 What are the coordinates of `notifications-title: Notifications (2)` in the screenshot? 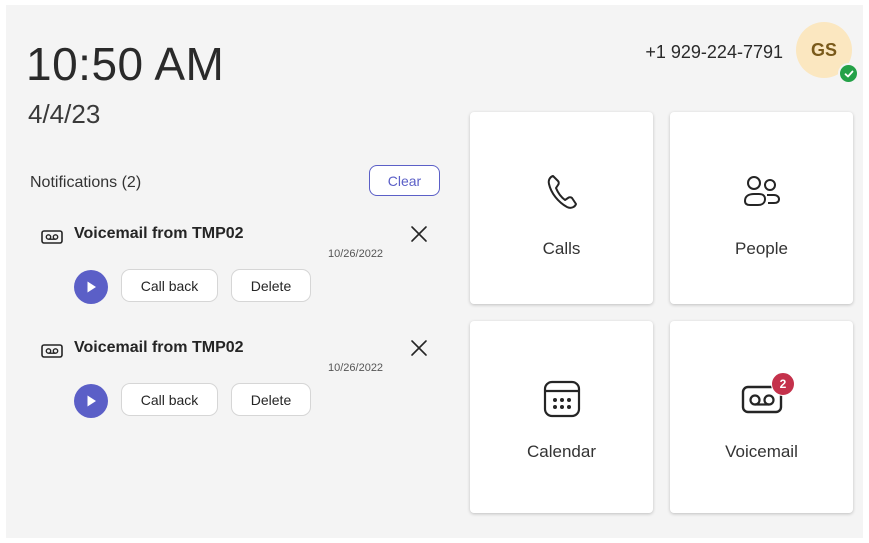 It's located at (86, 182).